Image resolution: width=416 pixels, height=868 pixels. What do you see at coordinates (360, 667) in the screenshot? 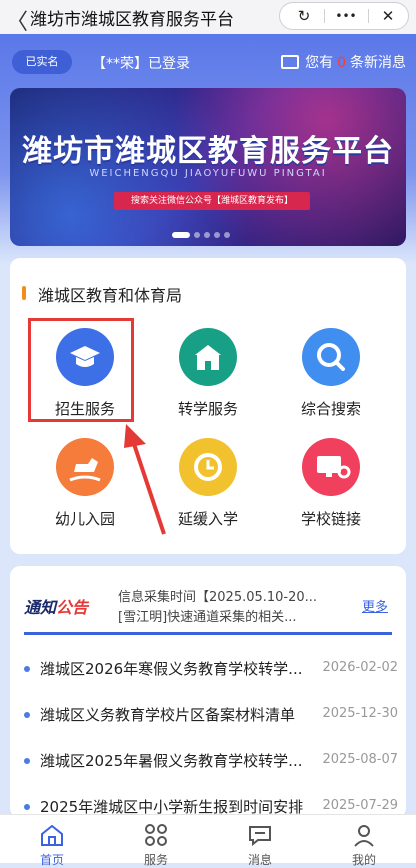
I see `notice-date: 2026-02-02` at bounding box center [360, 667].